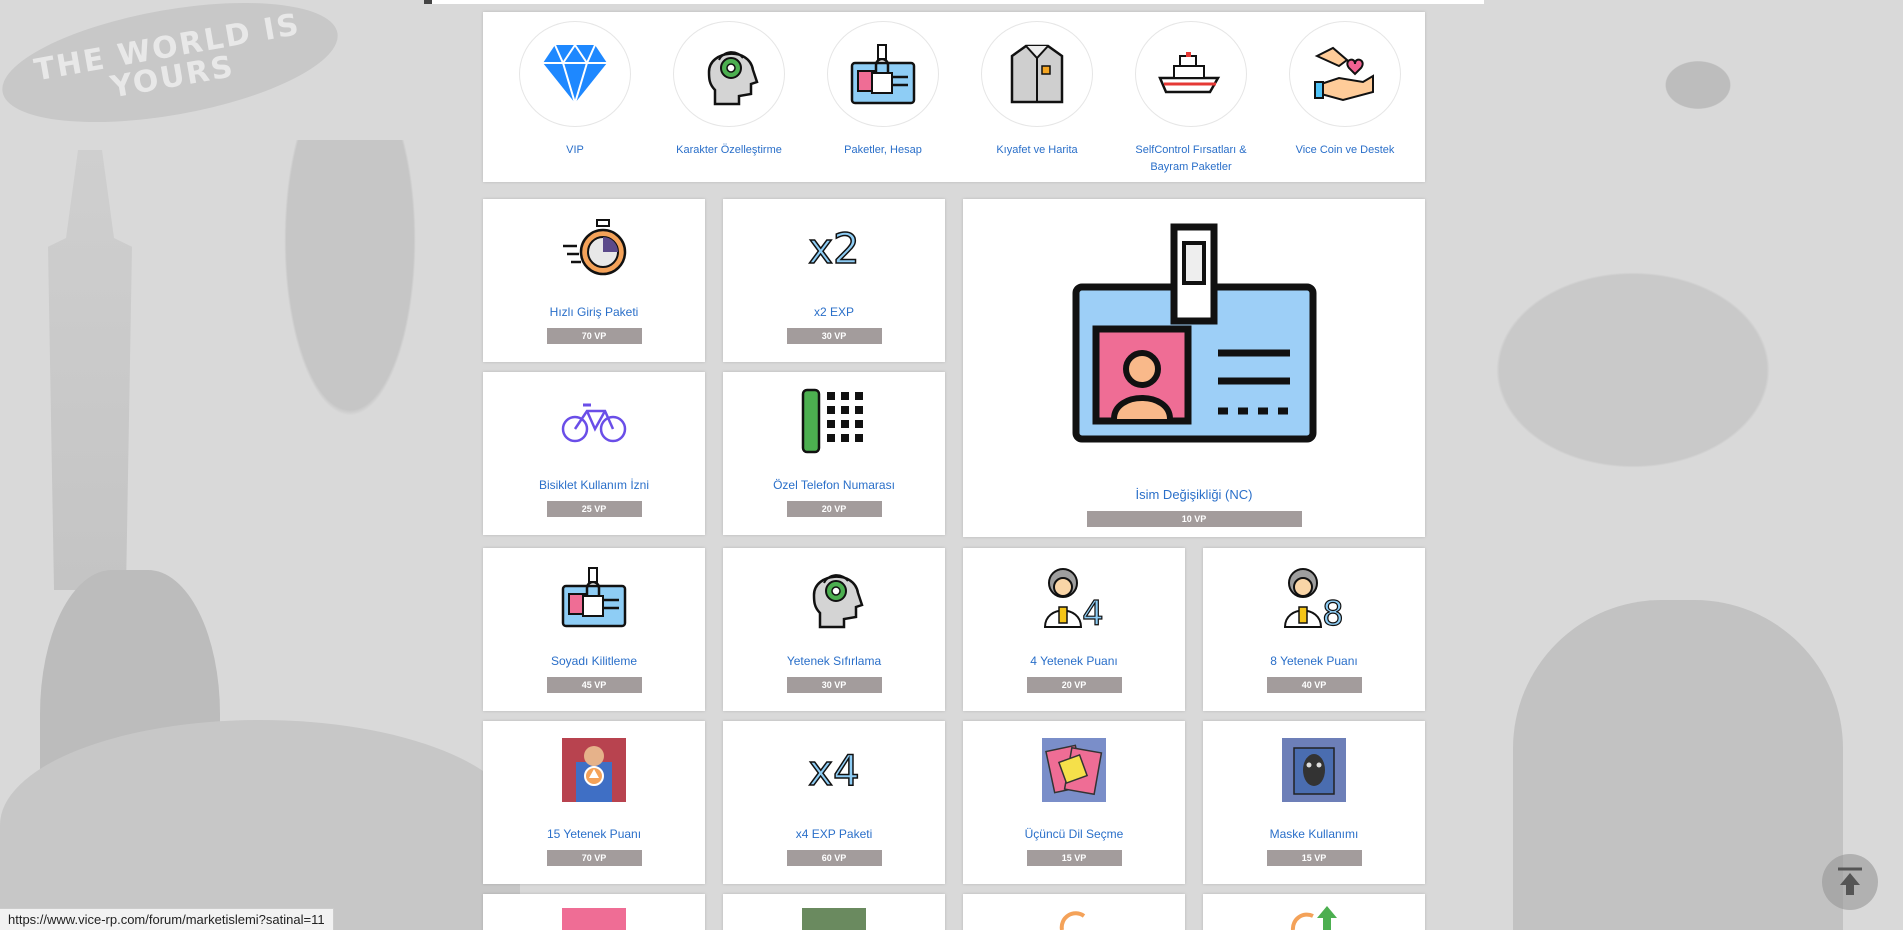 The image size is (1903, 930). I want to click on category-kiyafet: Kıyafet ve Harita, so click(1037, 97).